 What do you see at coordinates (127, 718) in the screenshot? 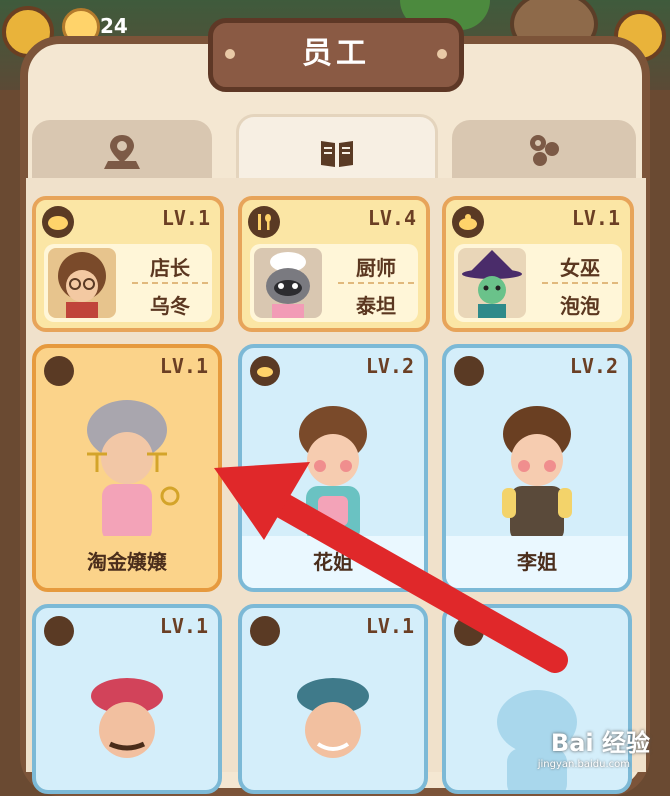
I see `red-cap-figure` at bounding box center [127, 718].